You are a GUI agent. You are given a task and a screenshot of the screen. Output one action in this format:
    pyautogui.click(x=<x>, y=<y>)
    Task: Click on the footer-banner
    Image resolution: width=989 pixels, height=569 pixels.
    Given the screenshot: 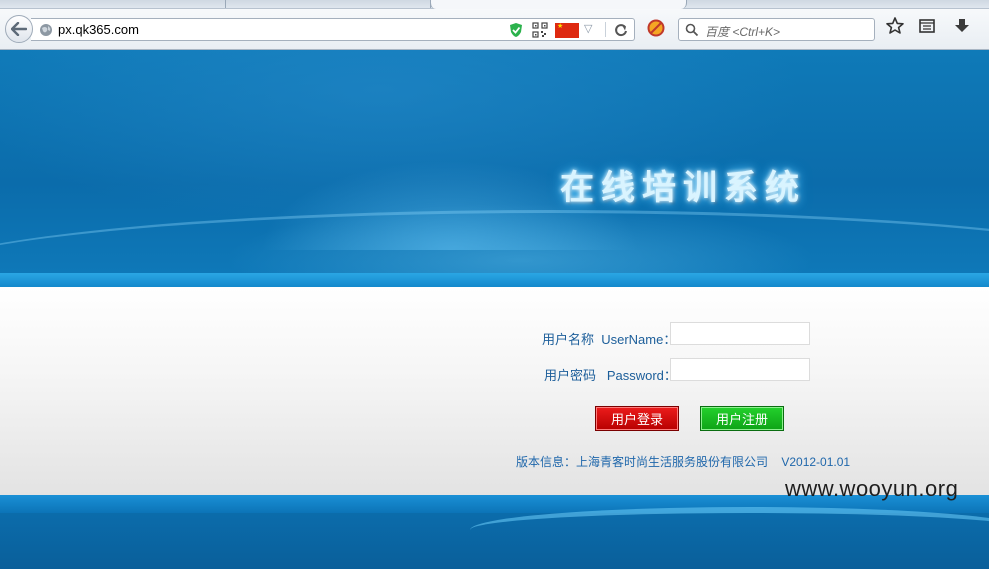 What is the action you would take?
    pyautogui.click(x=494, y=538)
    